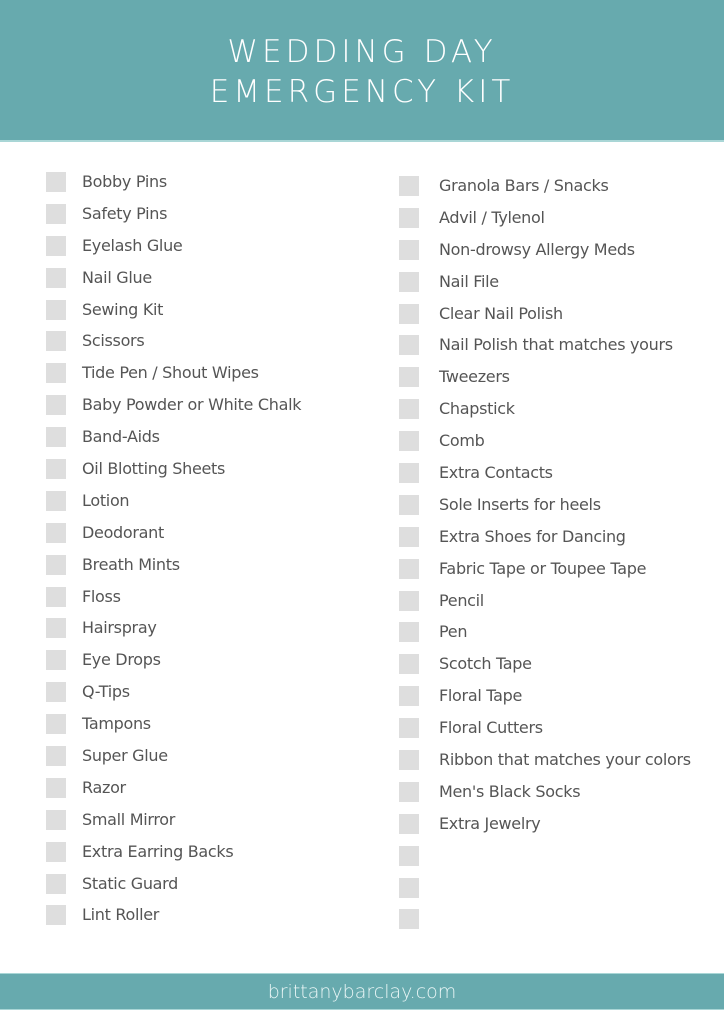 Image resolution: width=724 pixels, height=1024 pixels. What do you see at coordinates (106, 500) in the screenshot?
I see `checklist-item-label: Lotion` at bounding box center [106, 500].